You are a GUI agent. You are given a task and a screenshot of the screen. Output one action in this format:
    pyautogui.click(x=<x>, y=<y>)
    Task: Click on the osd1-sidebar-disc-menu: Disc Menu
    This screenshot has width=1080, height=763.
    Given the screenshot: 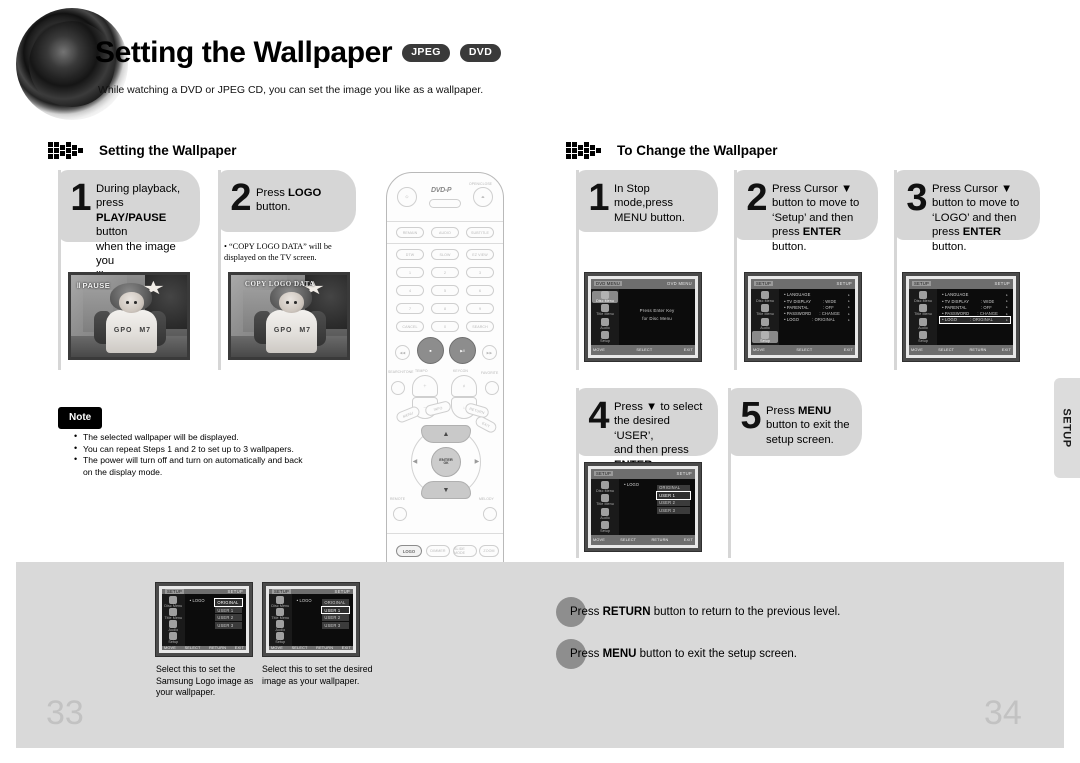 What is the action you would take?
    pyautogui.click(x=605, y=297)
    